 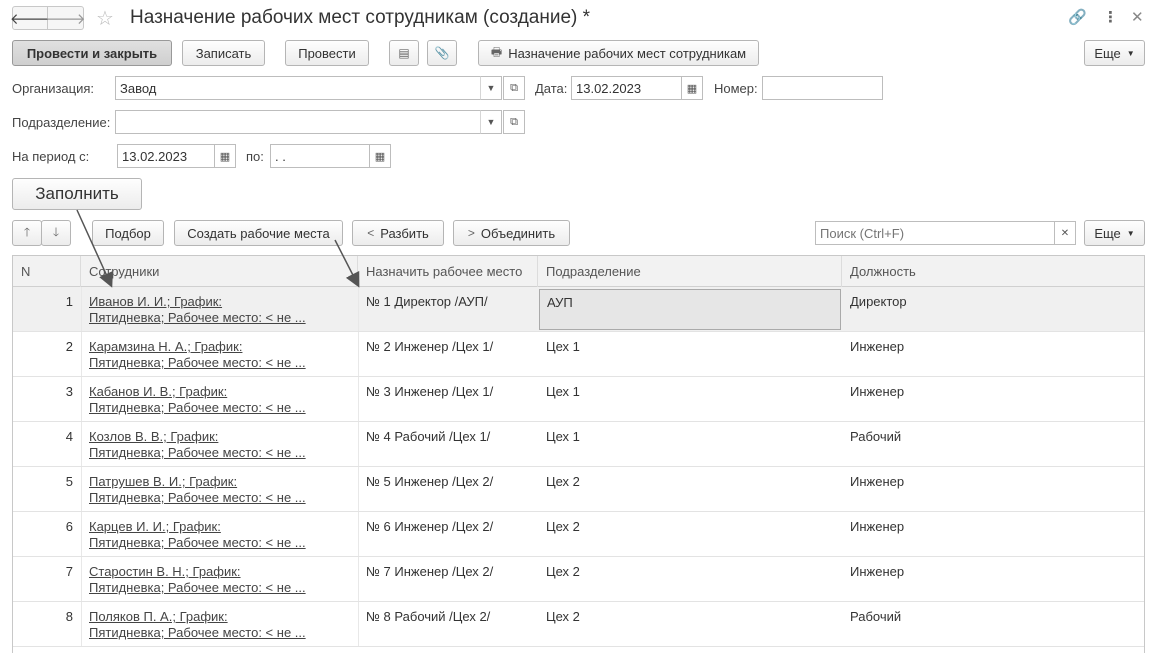 What do you see at coordinates (347, 263) in the screenshot?
I see `arrow-create-to-workplace` at bounding box center [347, 263].